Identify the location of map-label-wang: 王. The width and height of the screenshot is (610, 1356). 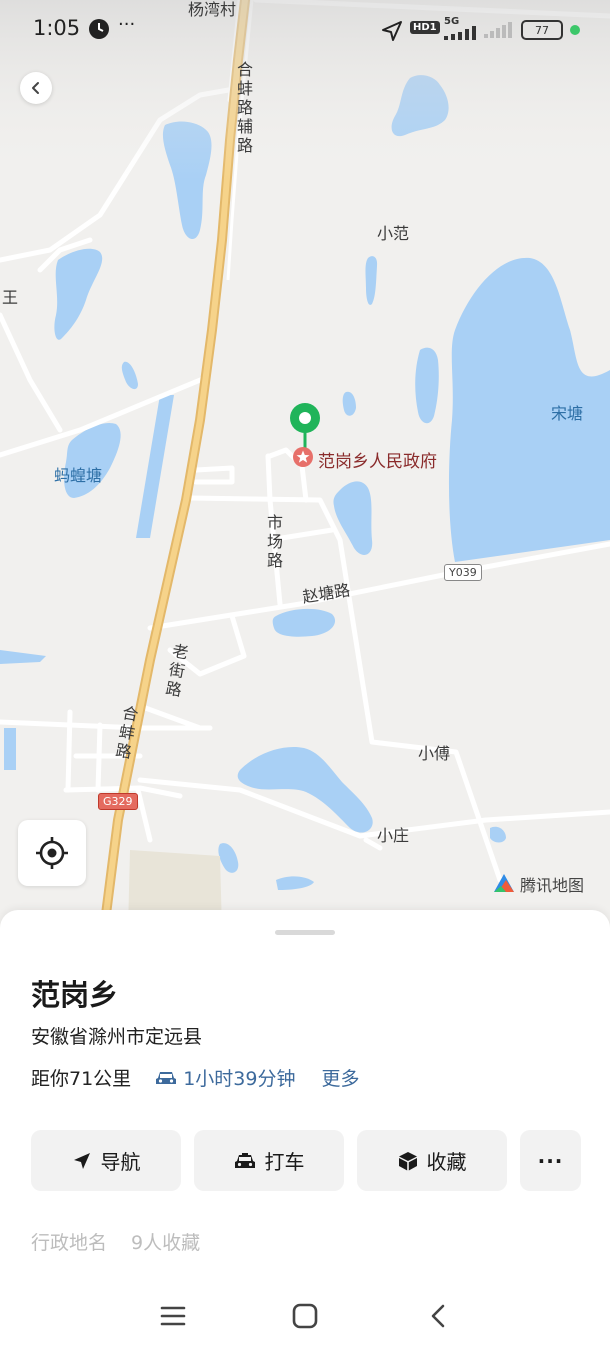
(10, 297).